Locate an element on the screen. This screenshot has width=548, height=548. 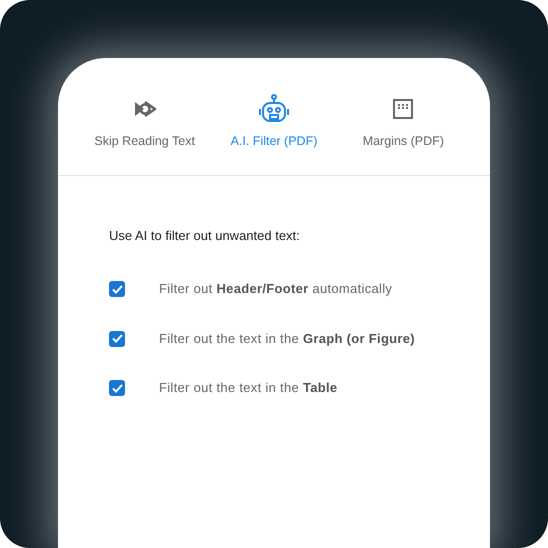
section-heading: Use AI to filter out unwanted text: is located at coordinates (205, 235).